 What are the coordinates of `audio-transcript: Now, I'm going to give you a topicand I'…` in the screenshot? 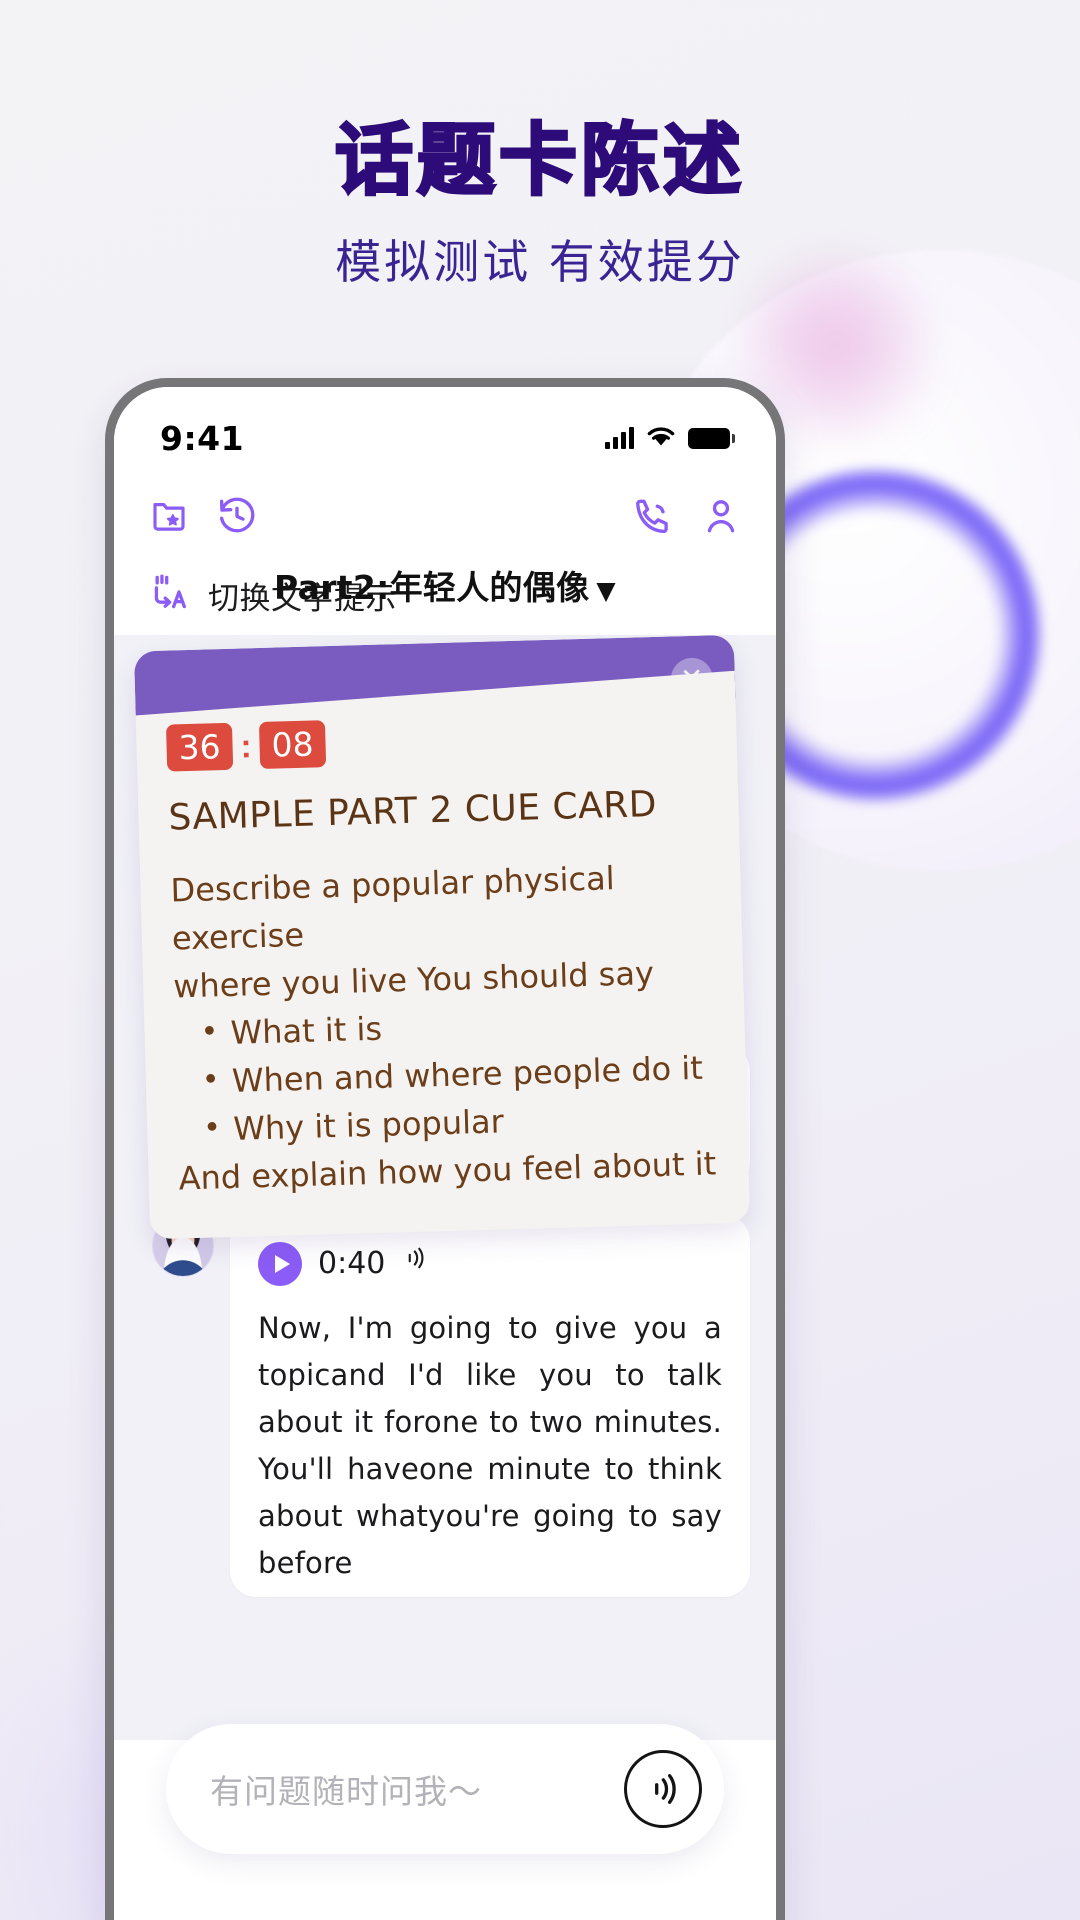 It's located at (490, 1445).